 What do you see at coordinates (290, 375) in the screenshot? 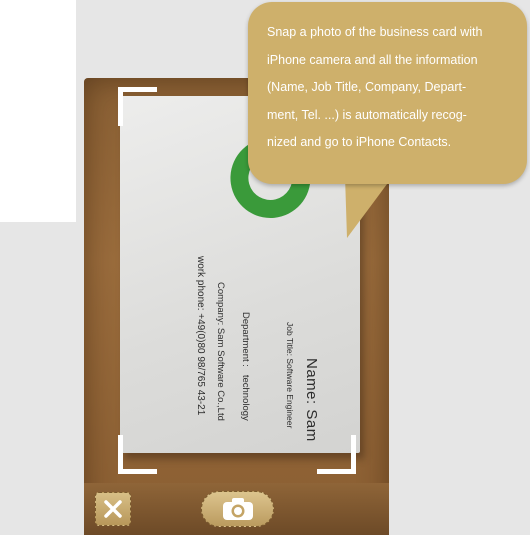
I see `card-job-title: Job Title: Software Engineer` at bounding box center [290, 375].